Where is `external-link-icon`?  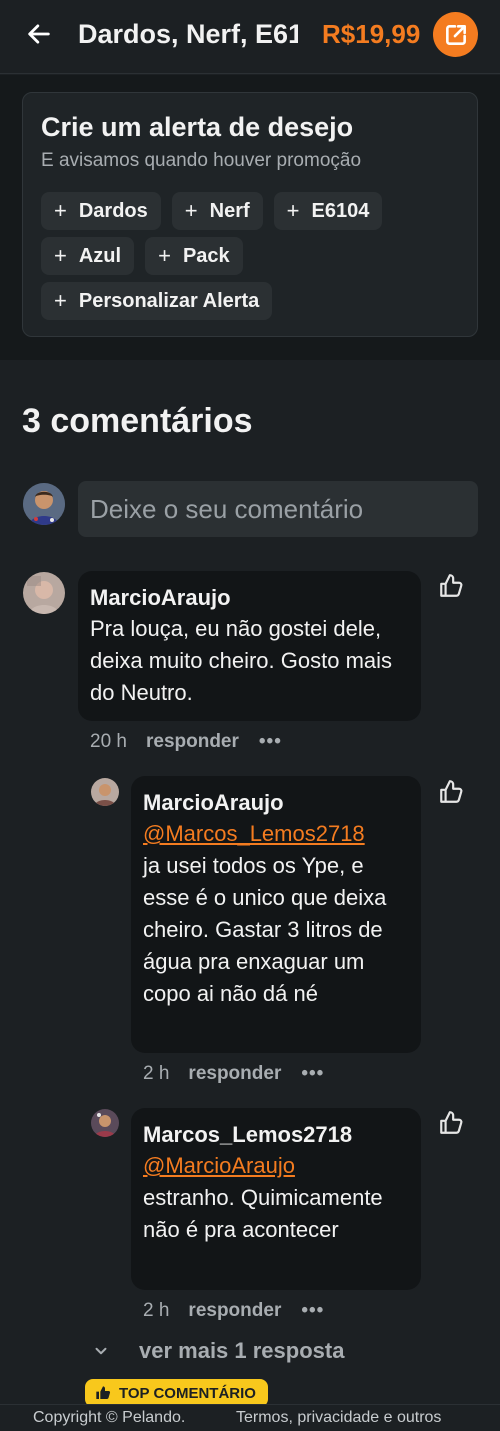
external-link-icon is located at coordinates (455, 34).